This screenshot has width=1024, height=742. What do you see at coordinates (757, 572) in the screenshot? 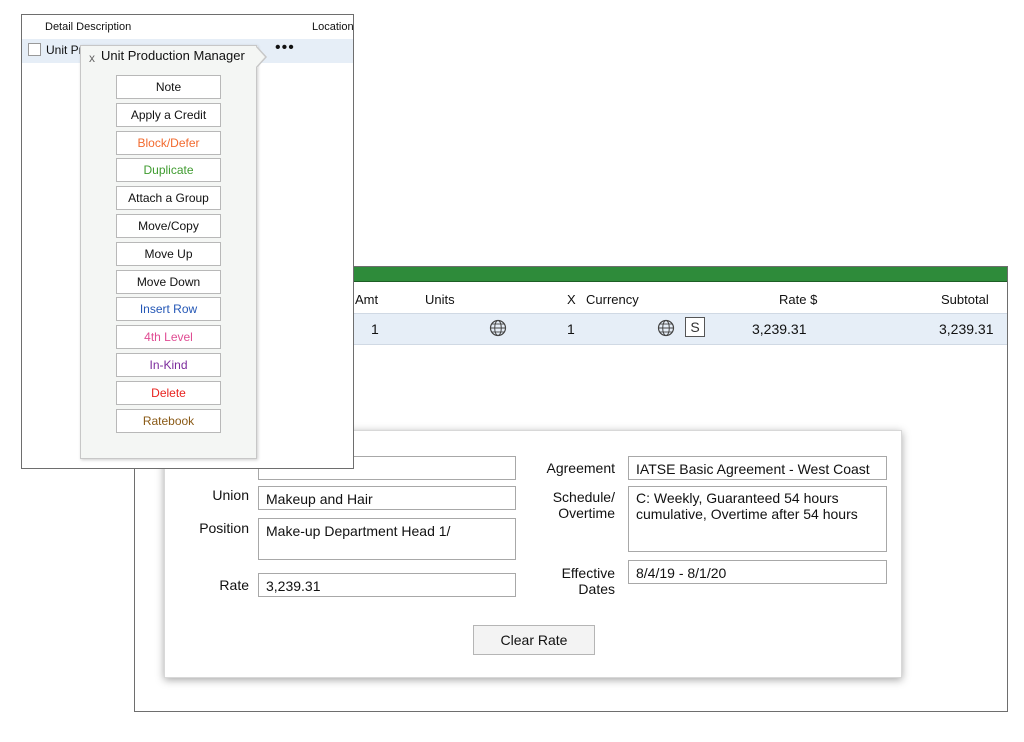
I see `effective-dates-field: 8/4/19 - 8/1/20` at bounding box center [757, 572].